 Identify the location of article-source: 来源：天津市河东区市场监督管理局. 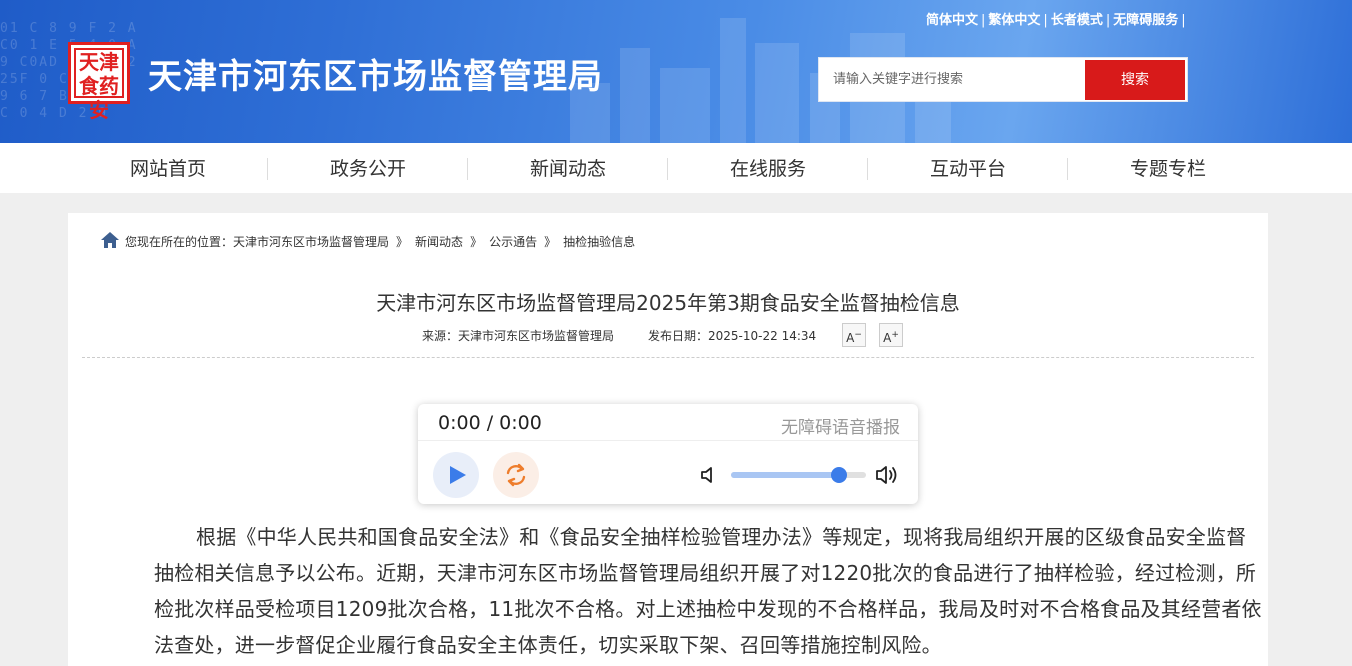
(518, 336).